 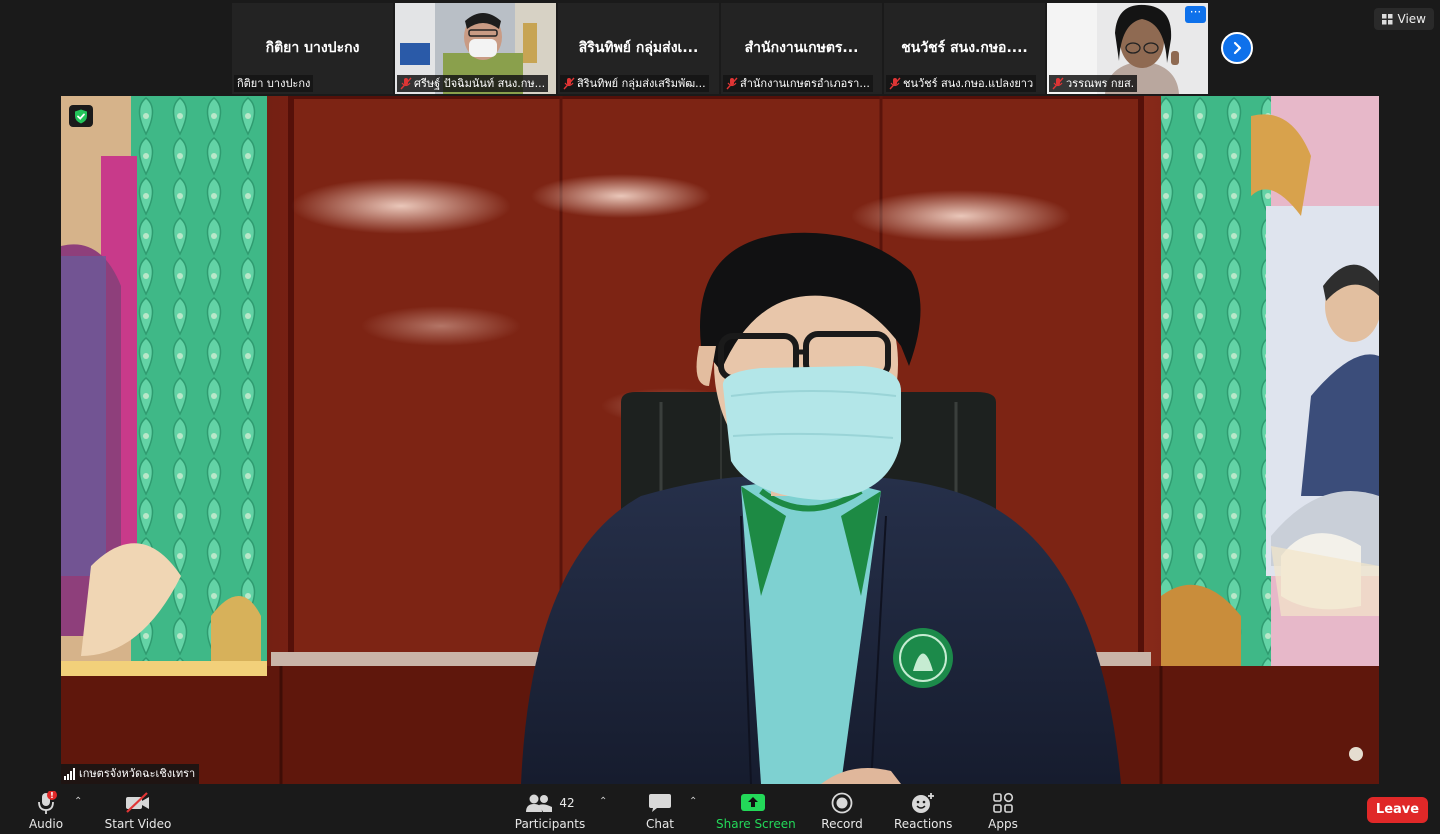 What do you see at coordinates (693, 801) in the screenshot?
I see `chat-options-caret: ⌃` at bounding box center [693, 801].